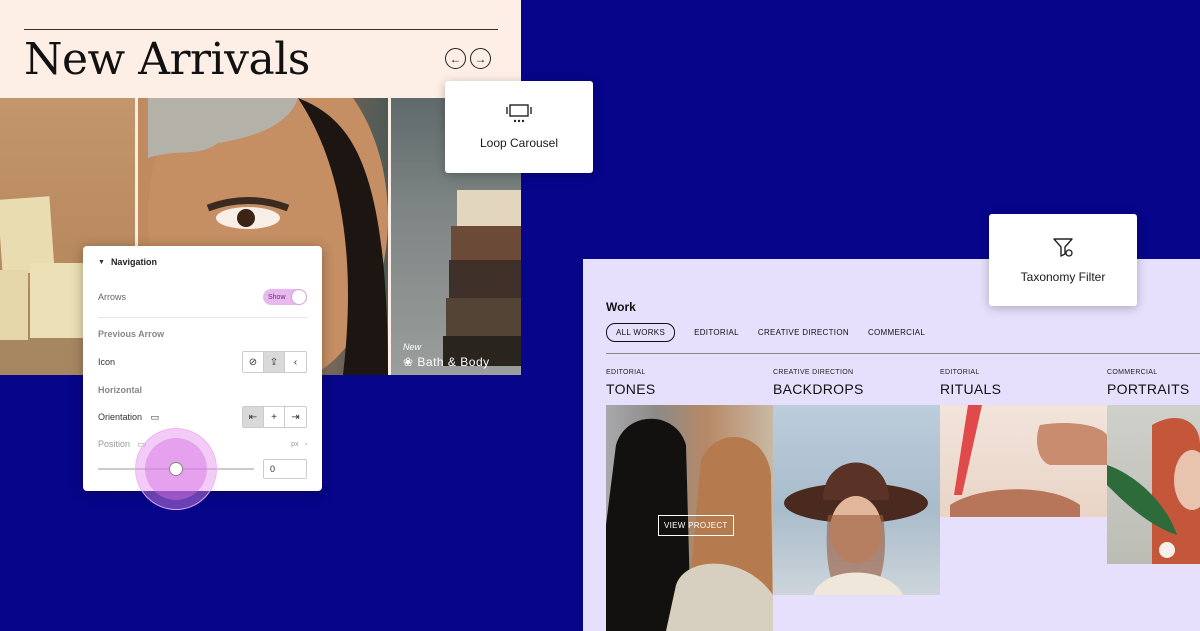  I want to click on lotus-icon: ❀, so click(408, 362).